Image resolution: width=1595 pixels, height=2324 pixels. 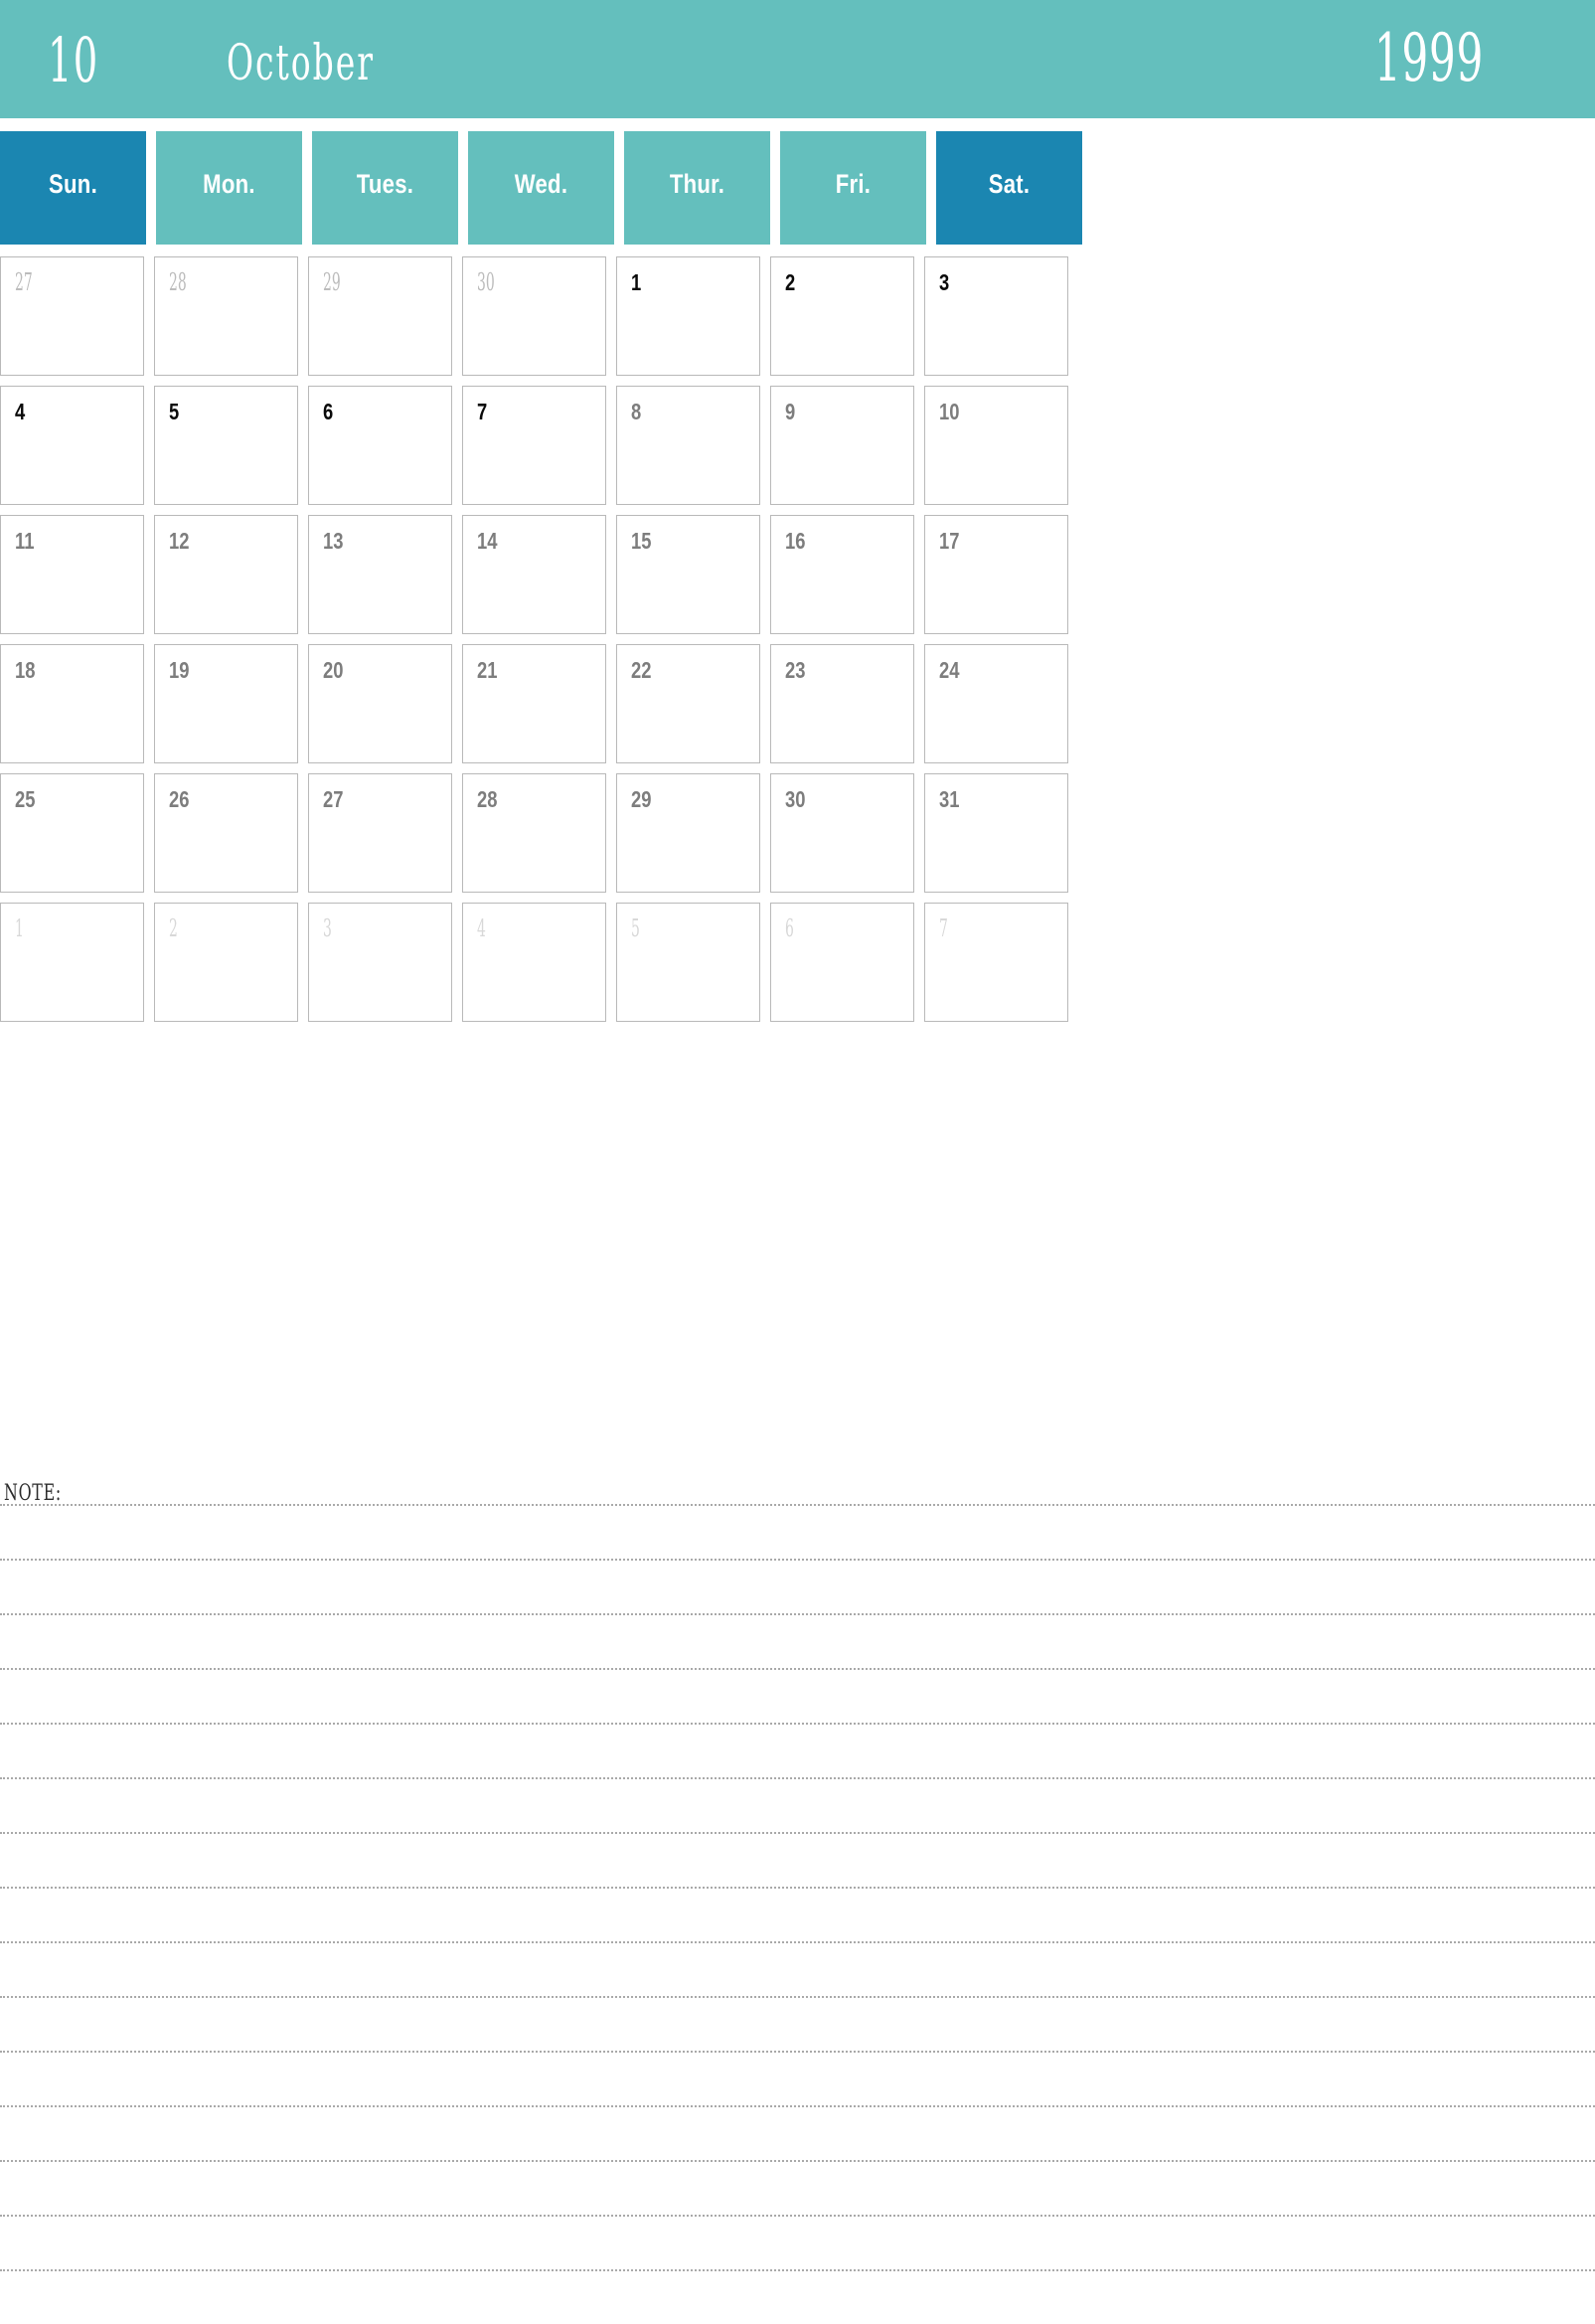 I want to click on date-number: 7, so click(x=943, y=928).